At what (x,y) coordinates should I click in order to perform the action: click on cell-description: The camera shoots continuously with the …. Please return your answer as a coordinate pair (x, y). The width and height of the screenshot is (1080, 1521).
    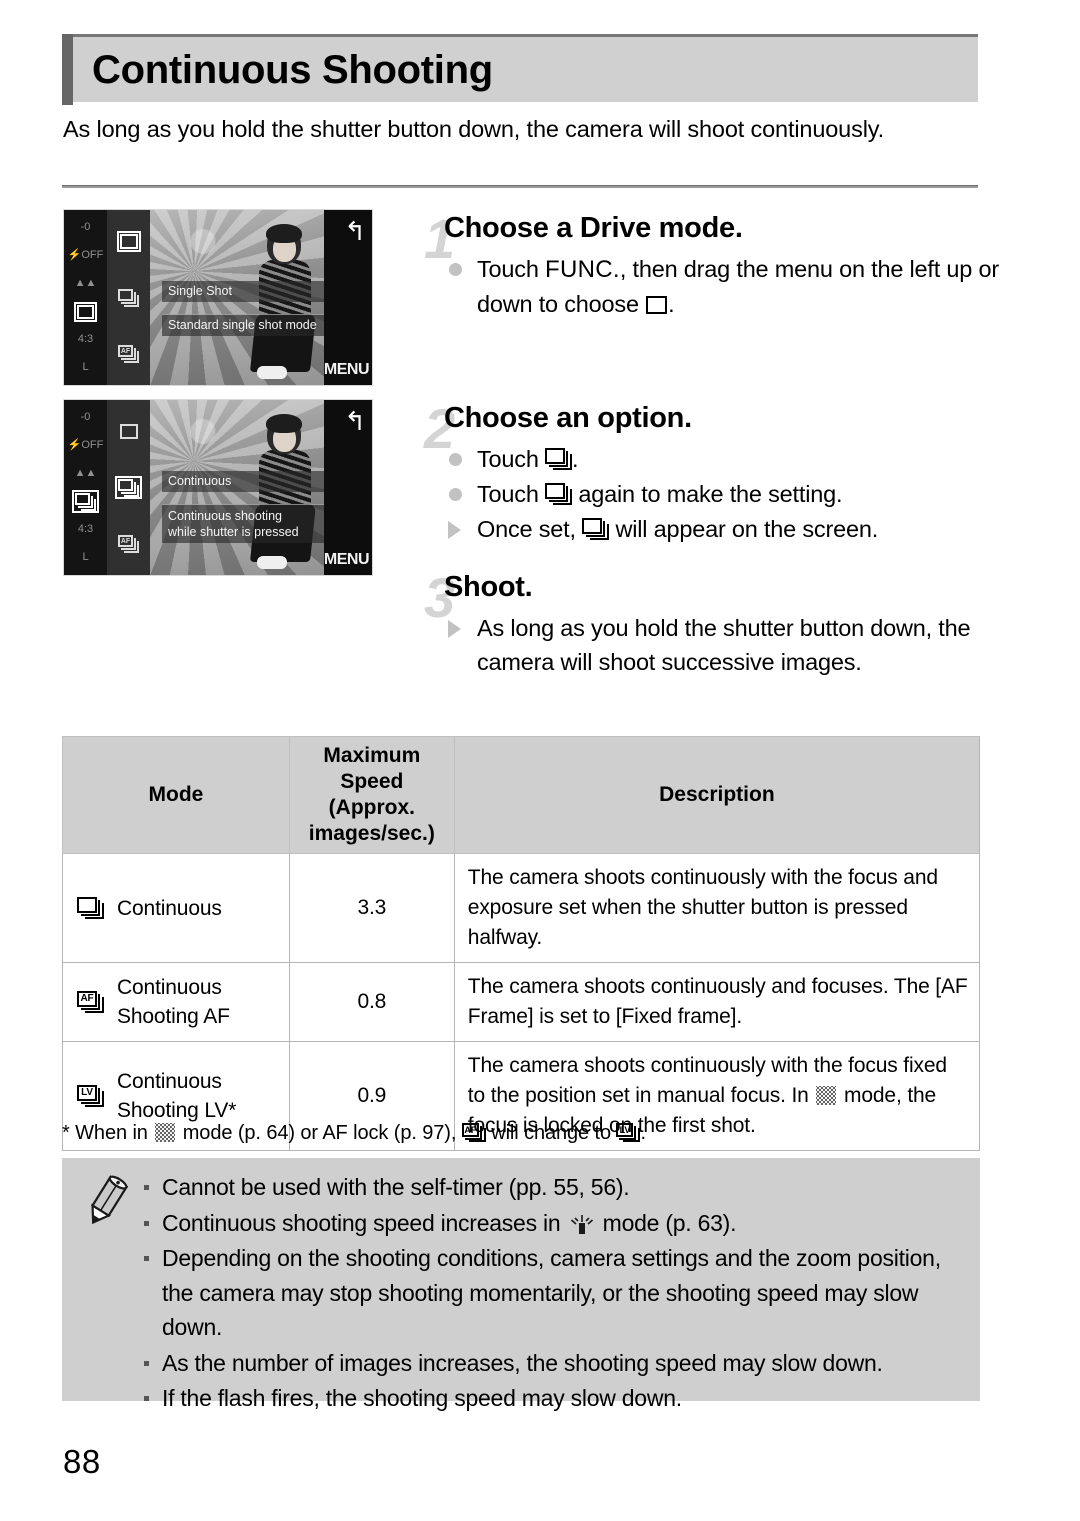
    Looking at the image, I should click on (717, 908).